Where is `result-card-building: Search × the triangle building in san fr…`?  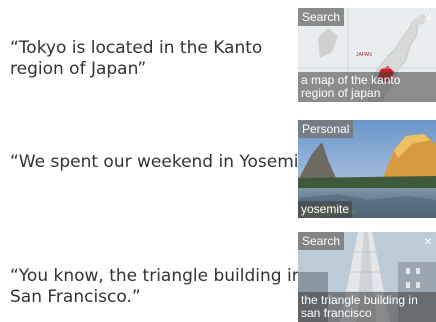
result-card-building: Search × the triangle building in san fr… is located at coordinates (367, 277).